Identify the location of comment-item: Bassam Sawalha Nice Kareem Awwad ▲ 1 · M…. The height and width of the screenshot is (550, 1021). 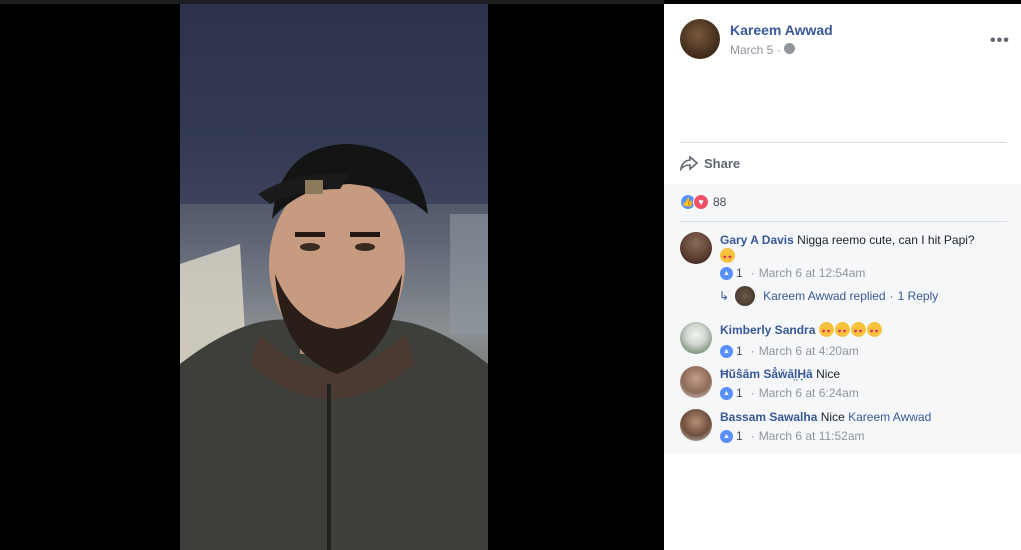
(845, 429).